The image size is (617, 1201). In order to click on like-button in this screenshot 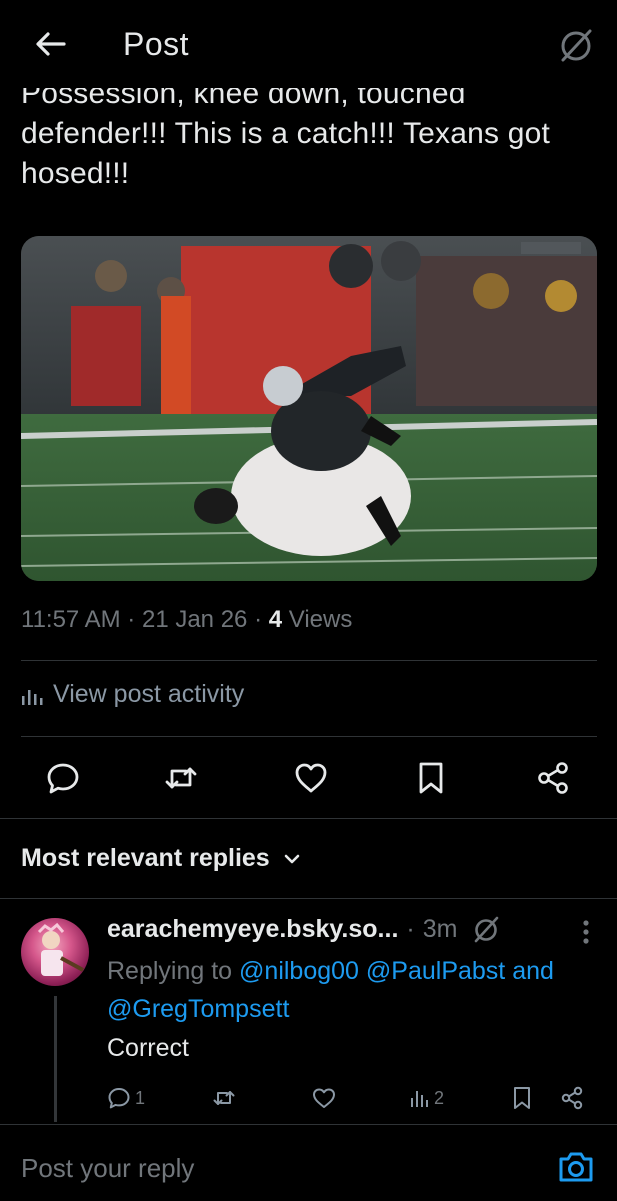, I will do `click(311, 778)`.